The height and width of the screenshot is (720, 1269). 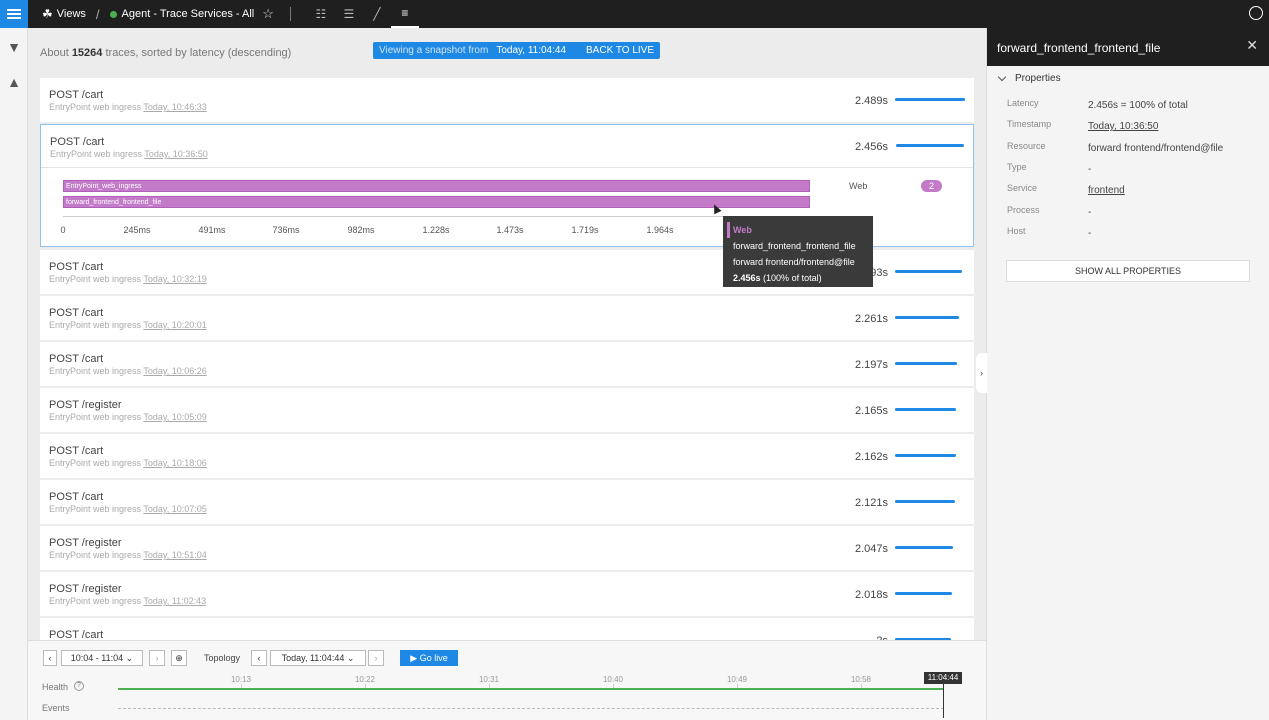 I want to click on trace-count: 15264, so click(x=87, y=53).